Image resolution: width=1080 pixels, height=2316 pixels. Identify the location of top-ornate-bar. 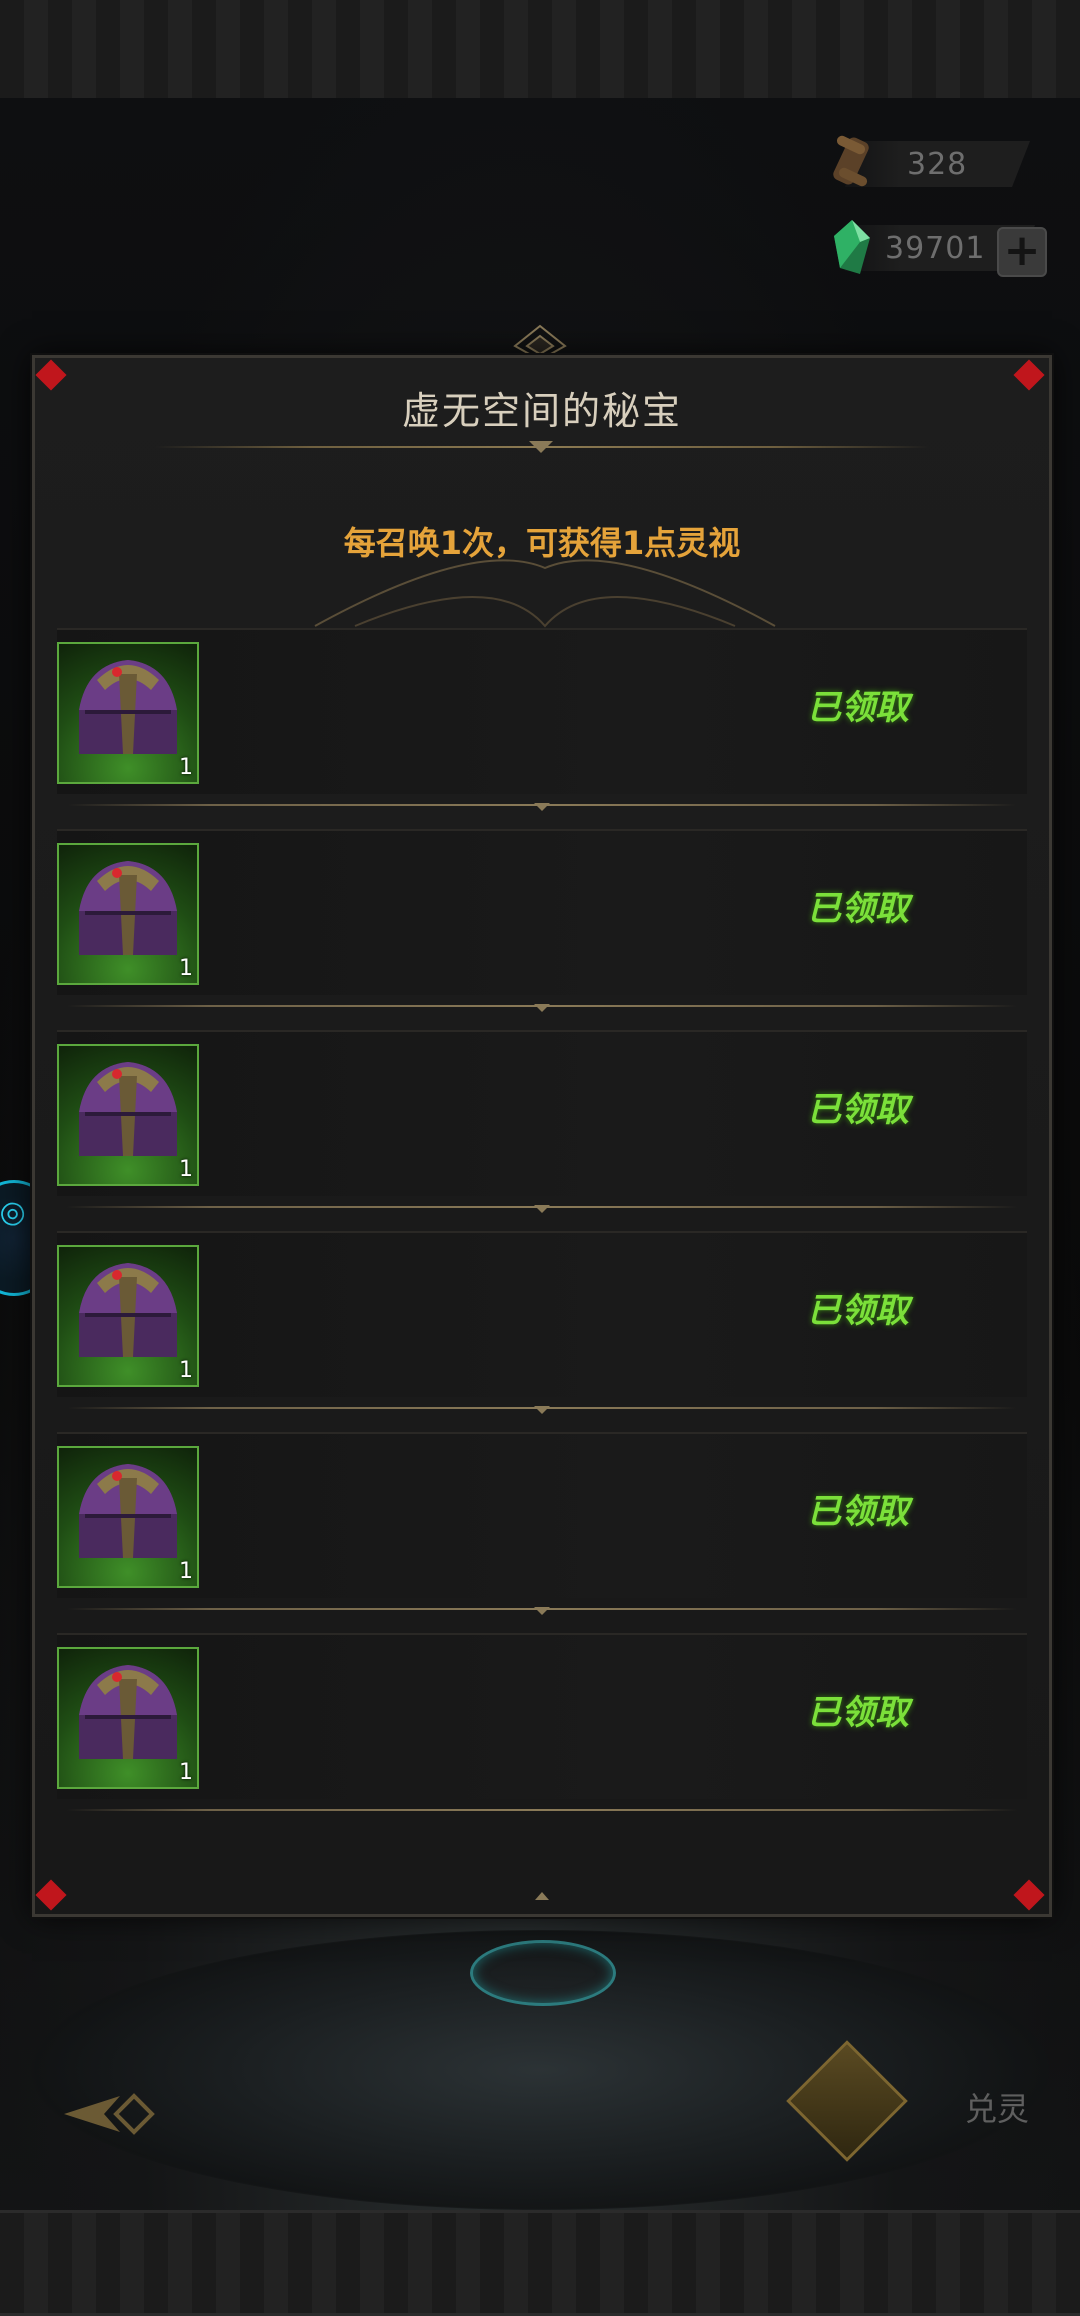
(540, 50).